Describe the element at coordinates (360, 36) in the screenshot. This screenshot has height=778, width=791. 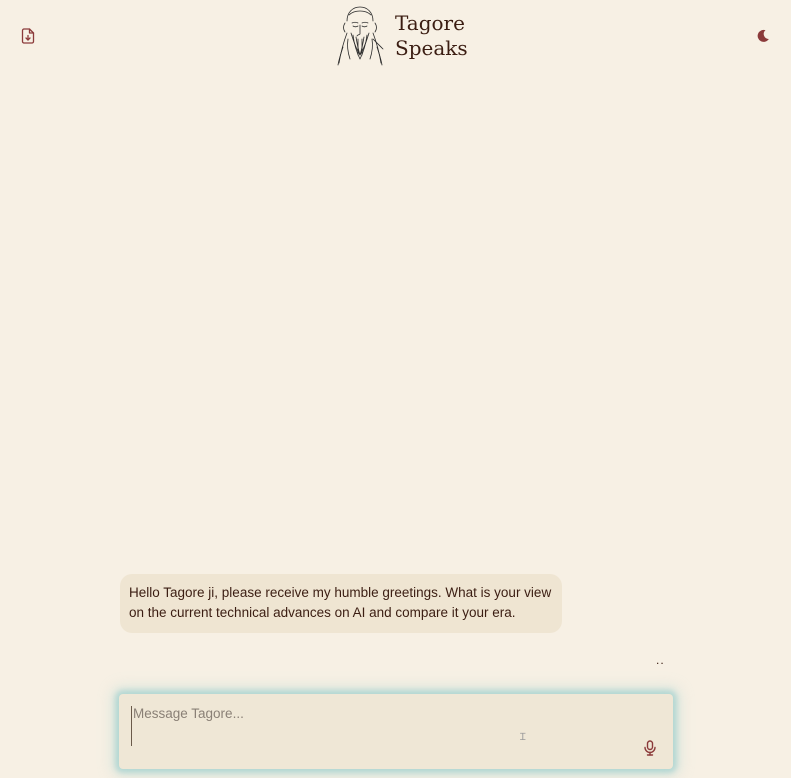
I see `tagore-portrait` at that location.